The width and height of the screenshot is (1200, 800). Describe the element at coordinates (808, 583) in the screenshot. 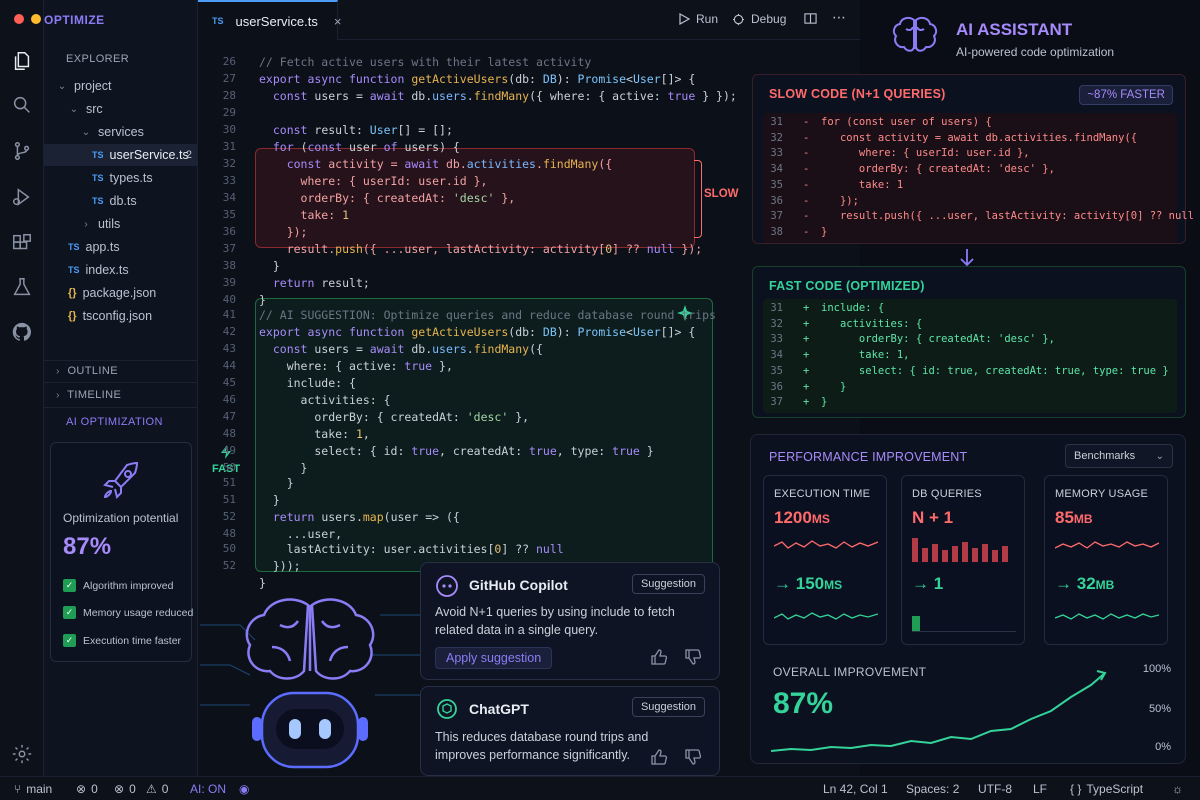

I see `metric-after: → 150MS` at that location.